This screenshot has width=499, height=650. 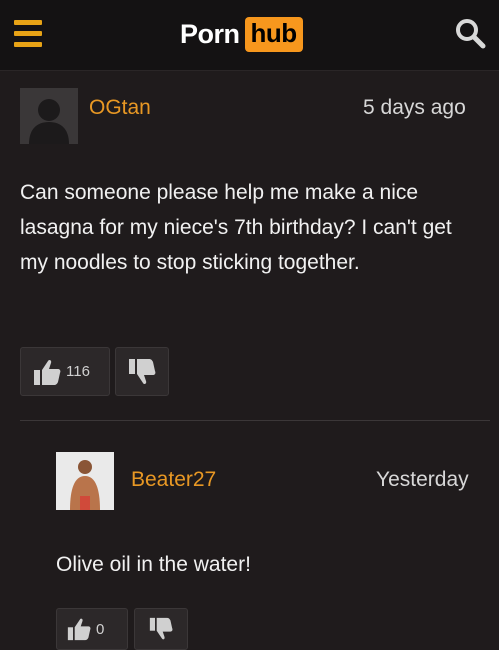 What do you see at coordinates (85, 481) in the screenshot?
I see `user-photo-avatar` at bounding box center [85, 481].